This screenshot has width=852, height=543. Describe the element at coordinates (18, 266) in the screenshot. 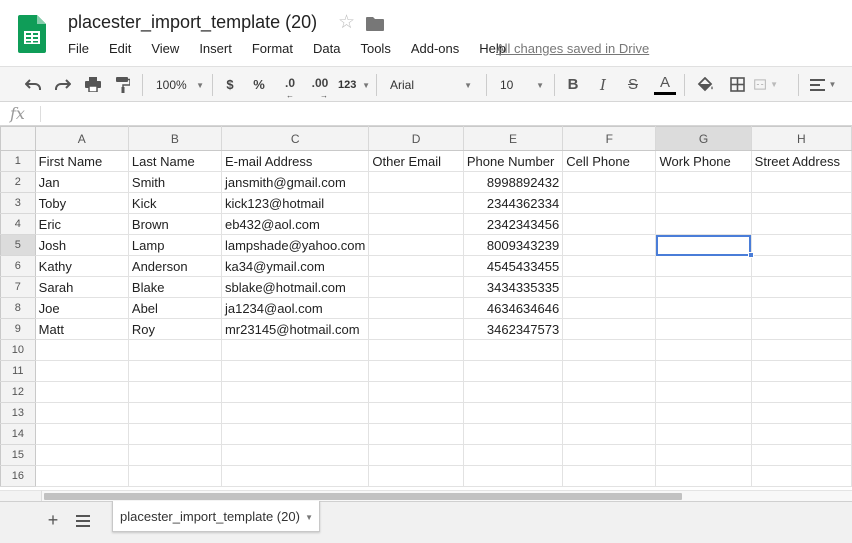

I see `row-header: 6` at that location.